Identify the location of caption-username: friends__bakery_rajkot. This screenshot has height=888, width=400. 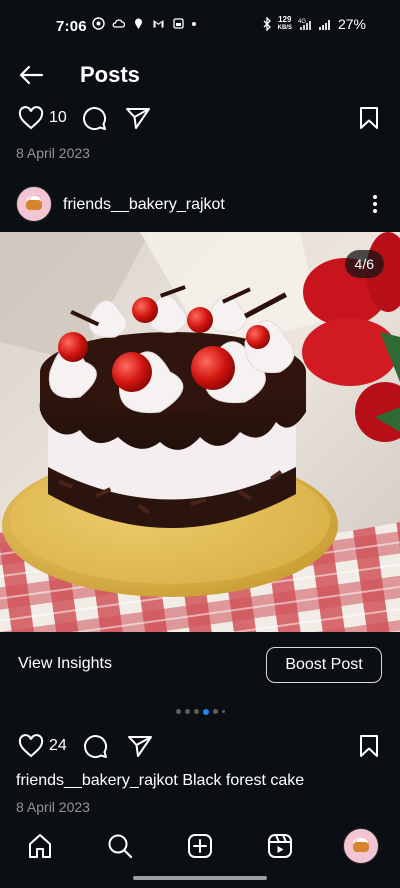
(97, 780).